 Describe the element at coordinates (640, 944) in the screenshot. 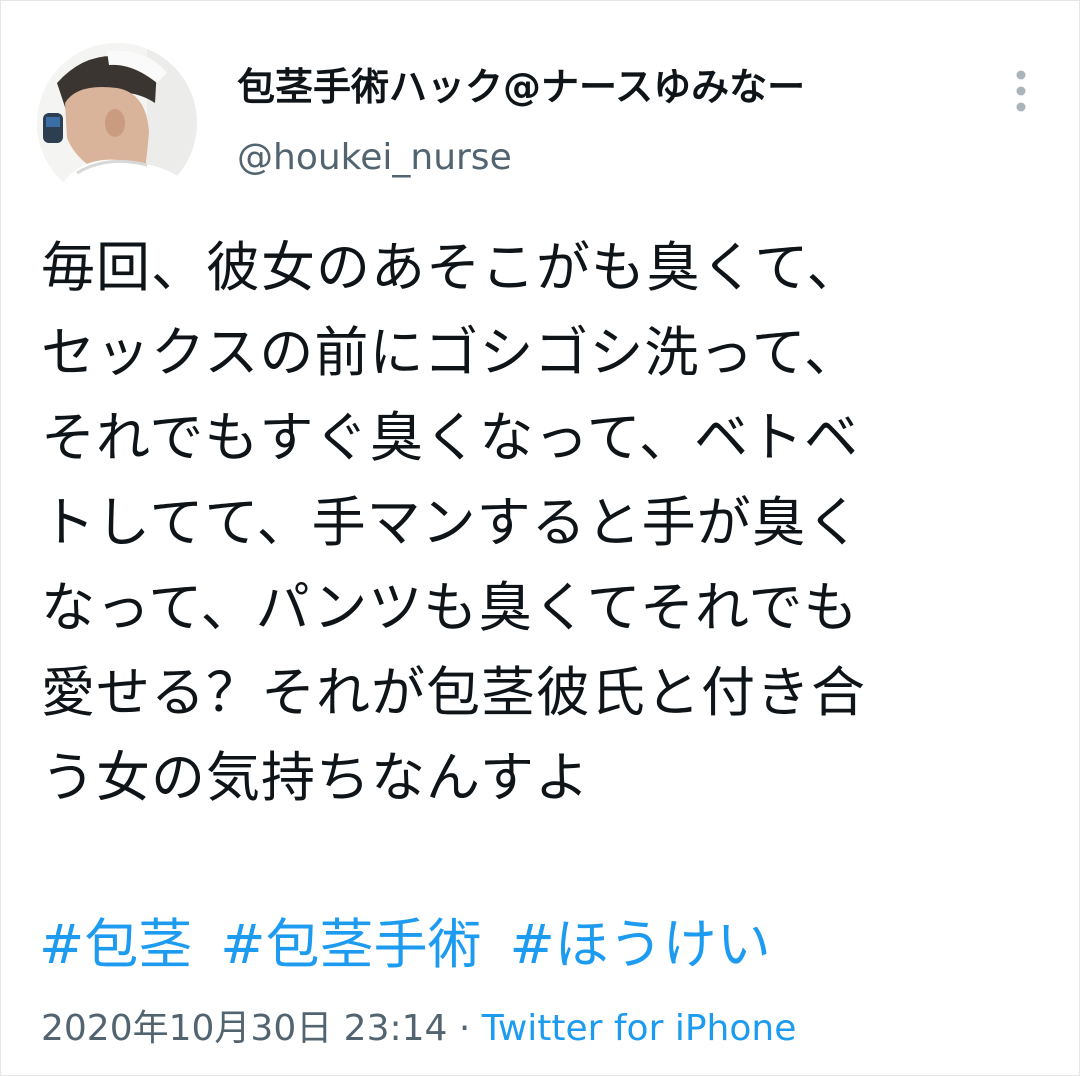

I see `hashtag-link: #ほうけい` at that location.